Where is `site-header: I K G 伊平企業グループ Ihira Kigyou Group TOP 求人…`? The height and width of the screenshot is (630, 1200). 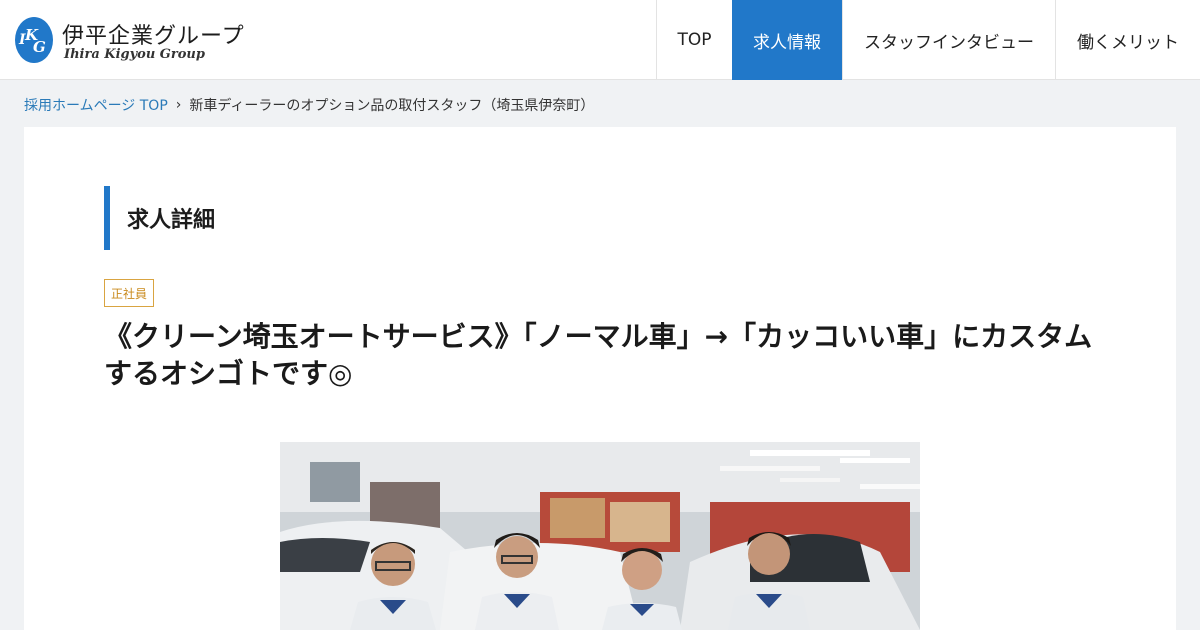 site-header: I K G 伊平企業グループ Ihira Kigyou Group TOP 求人… is located at coordinates (600, 40).